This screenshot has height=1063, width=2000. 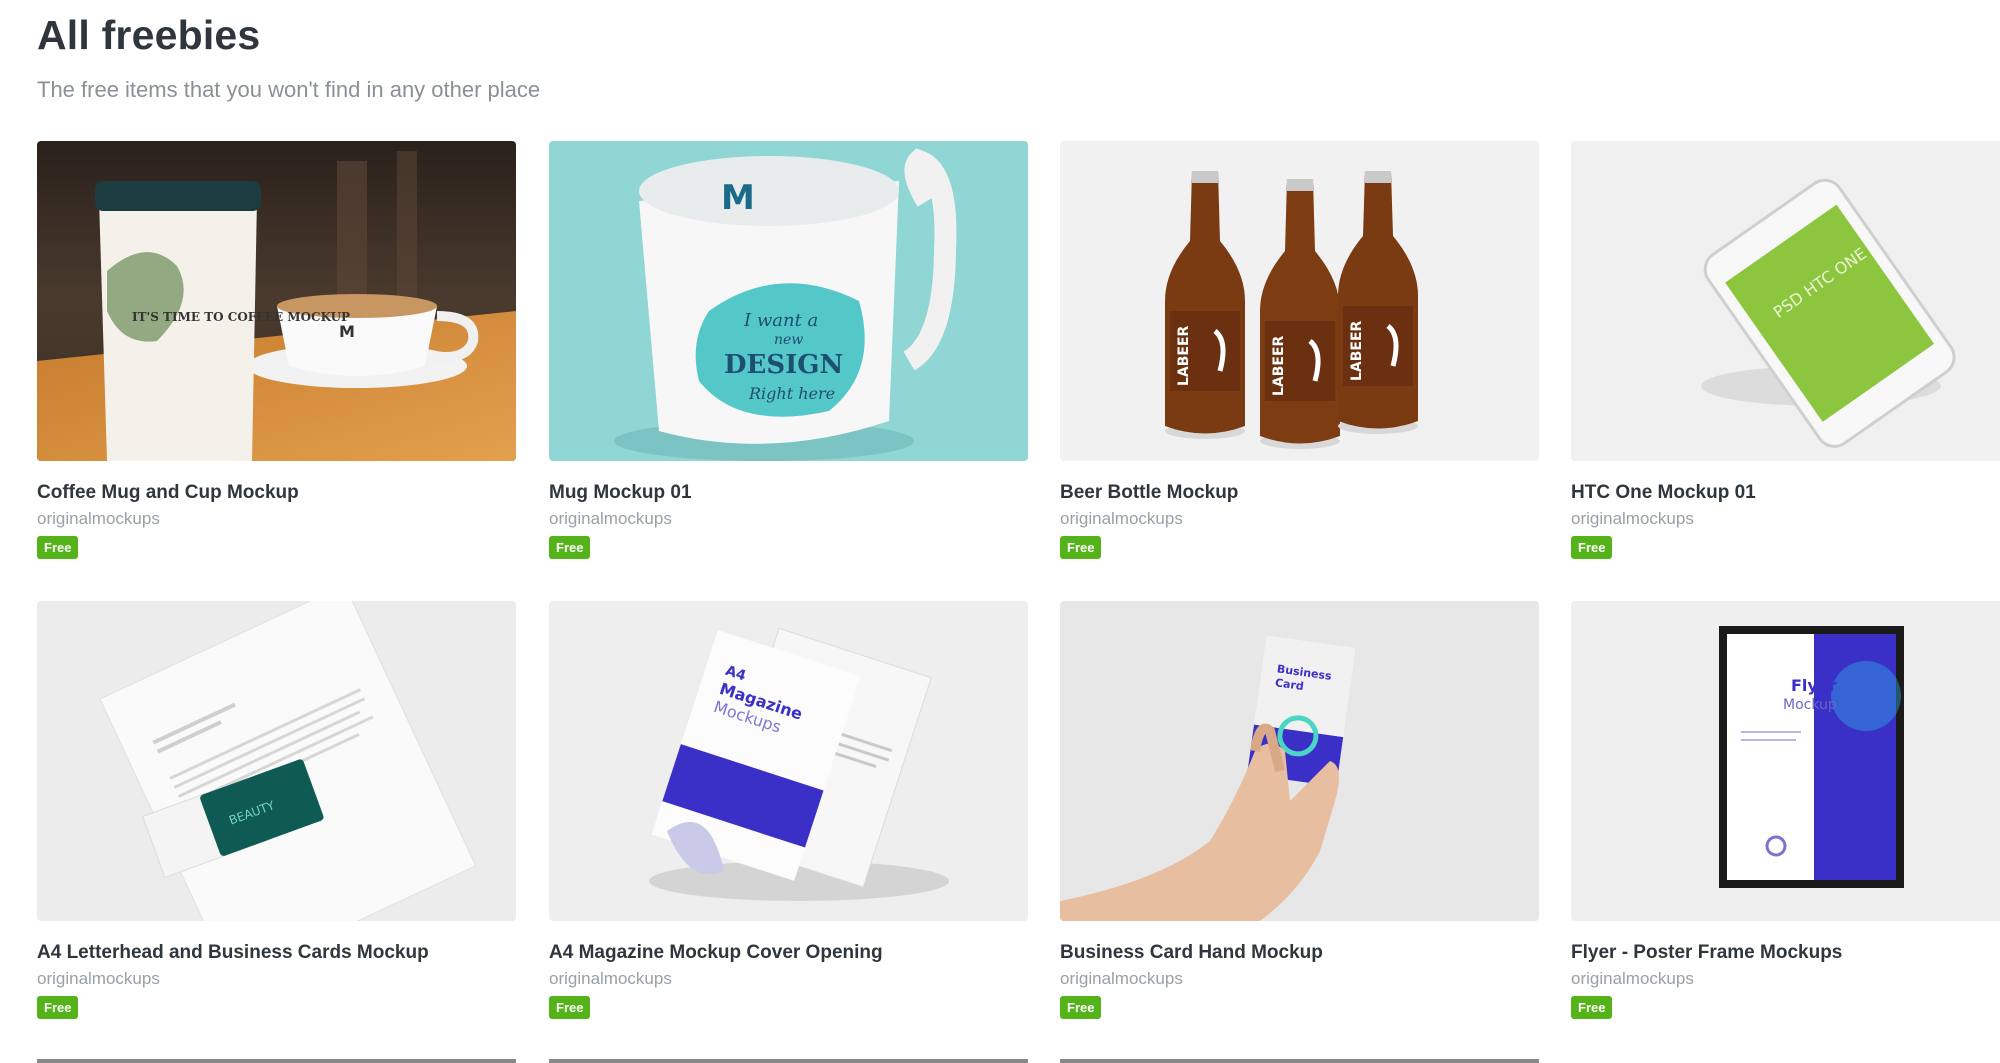 I want to click on magazine-image: A4 Magazine Mockups, so click(x=788, y=761).